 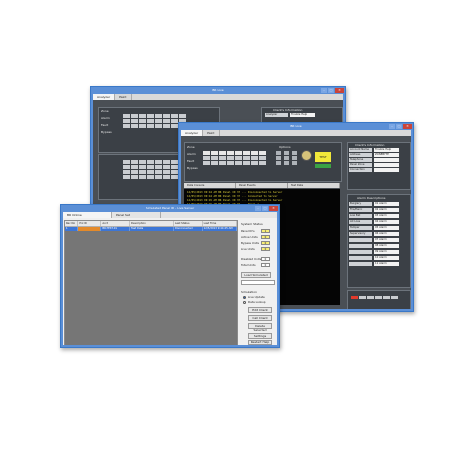 I want to click on alarm-value: 05 Alarm, so click(x=386, y=228).